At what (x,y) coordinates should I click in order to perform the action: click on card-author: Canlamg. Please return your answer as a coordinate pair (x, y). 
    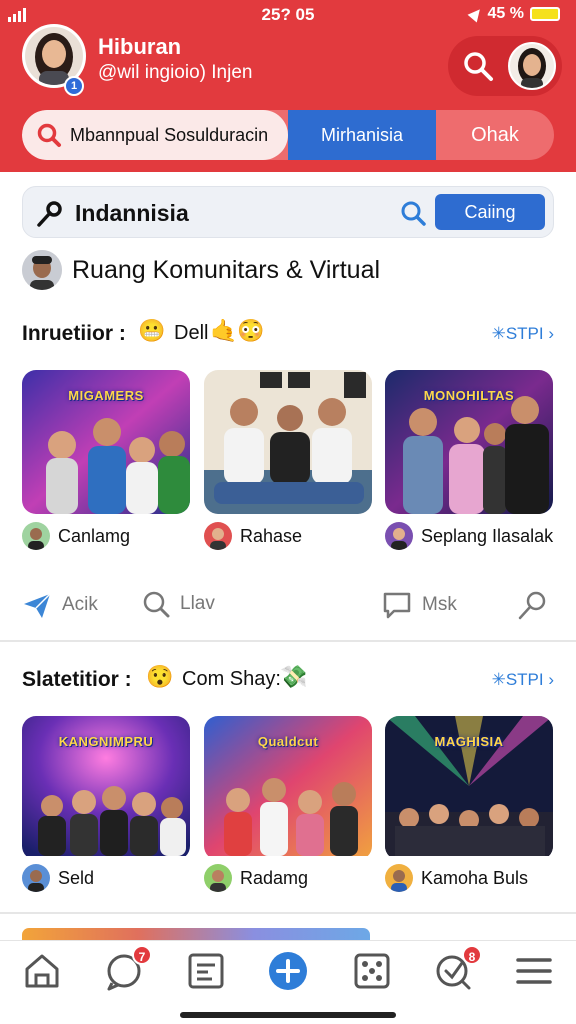
    Looking at the image, I should click on (76, 536).